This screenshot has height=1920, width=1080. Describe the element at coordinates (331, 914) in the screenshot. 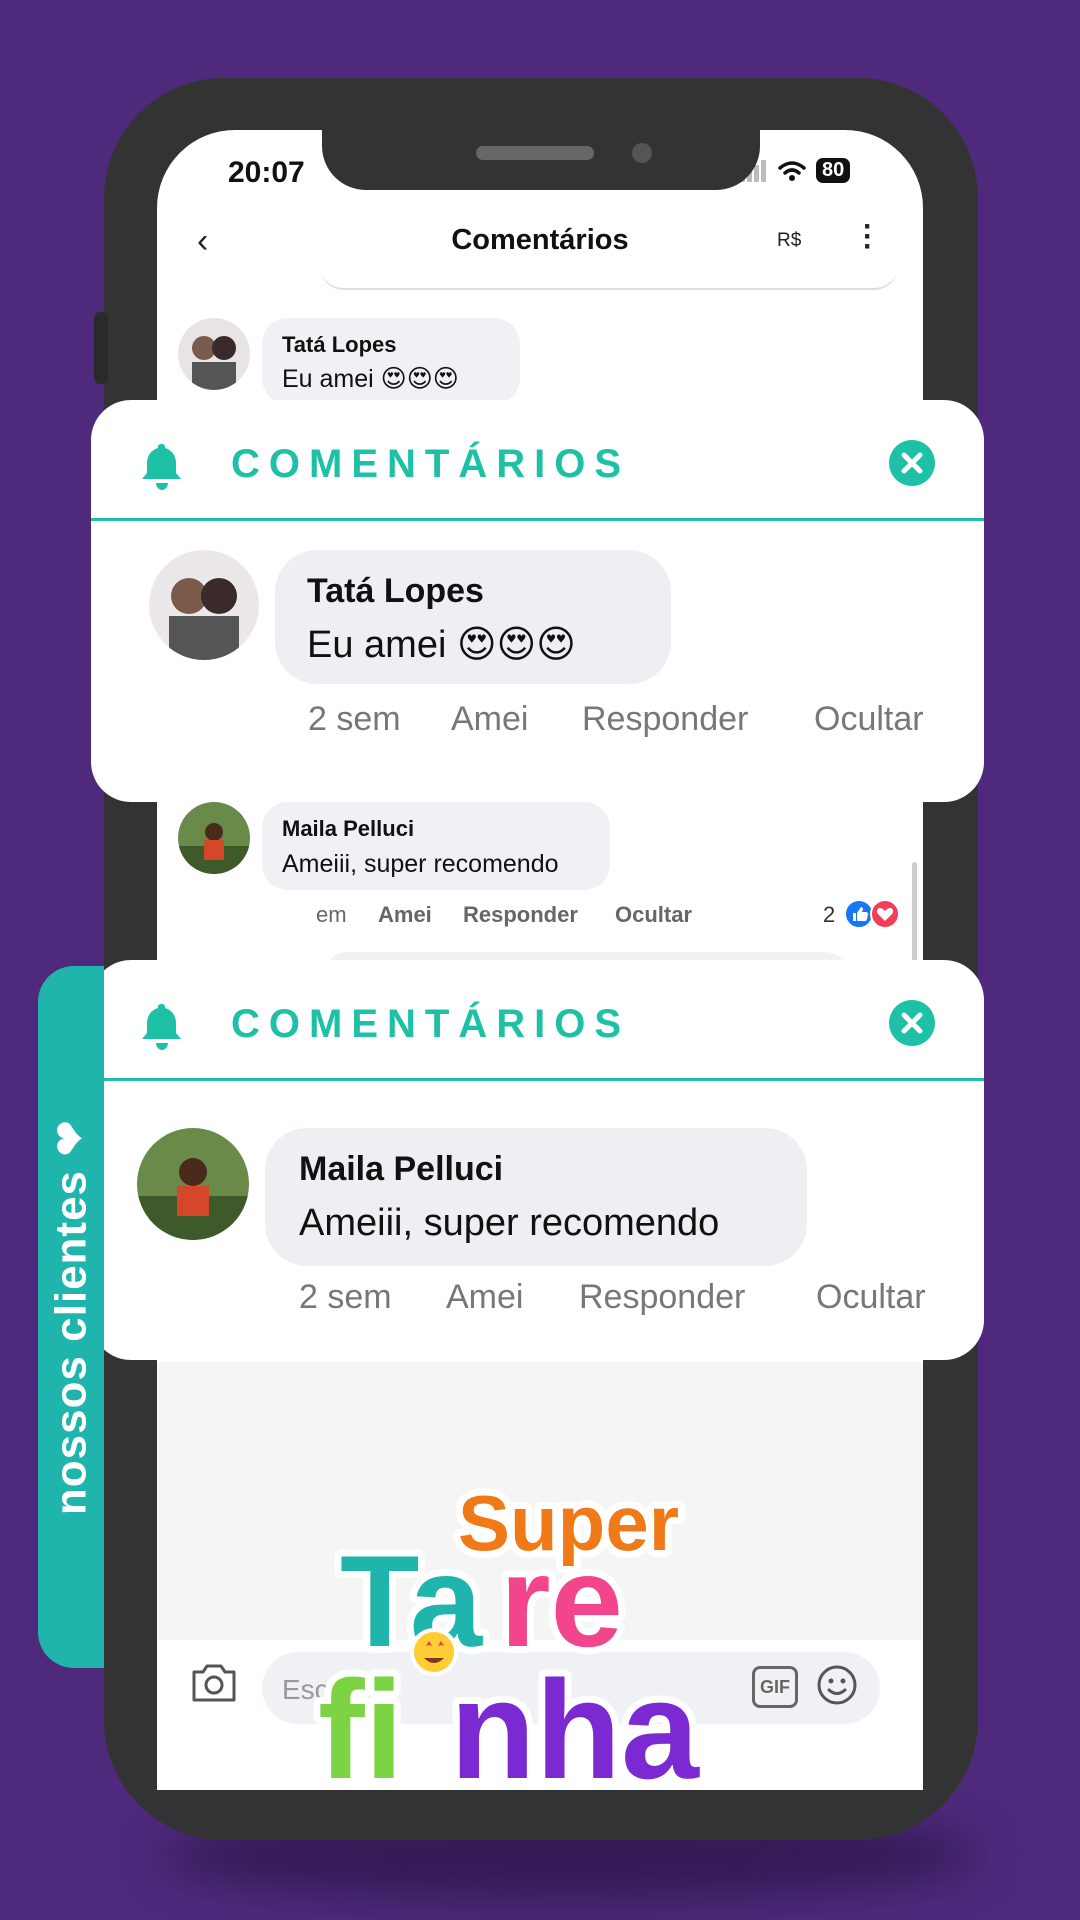

I see `comment-time: em` at that location.